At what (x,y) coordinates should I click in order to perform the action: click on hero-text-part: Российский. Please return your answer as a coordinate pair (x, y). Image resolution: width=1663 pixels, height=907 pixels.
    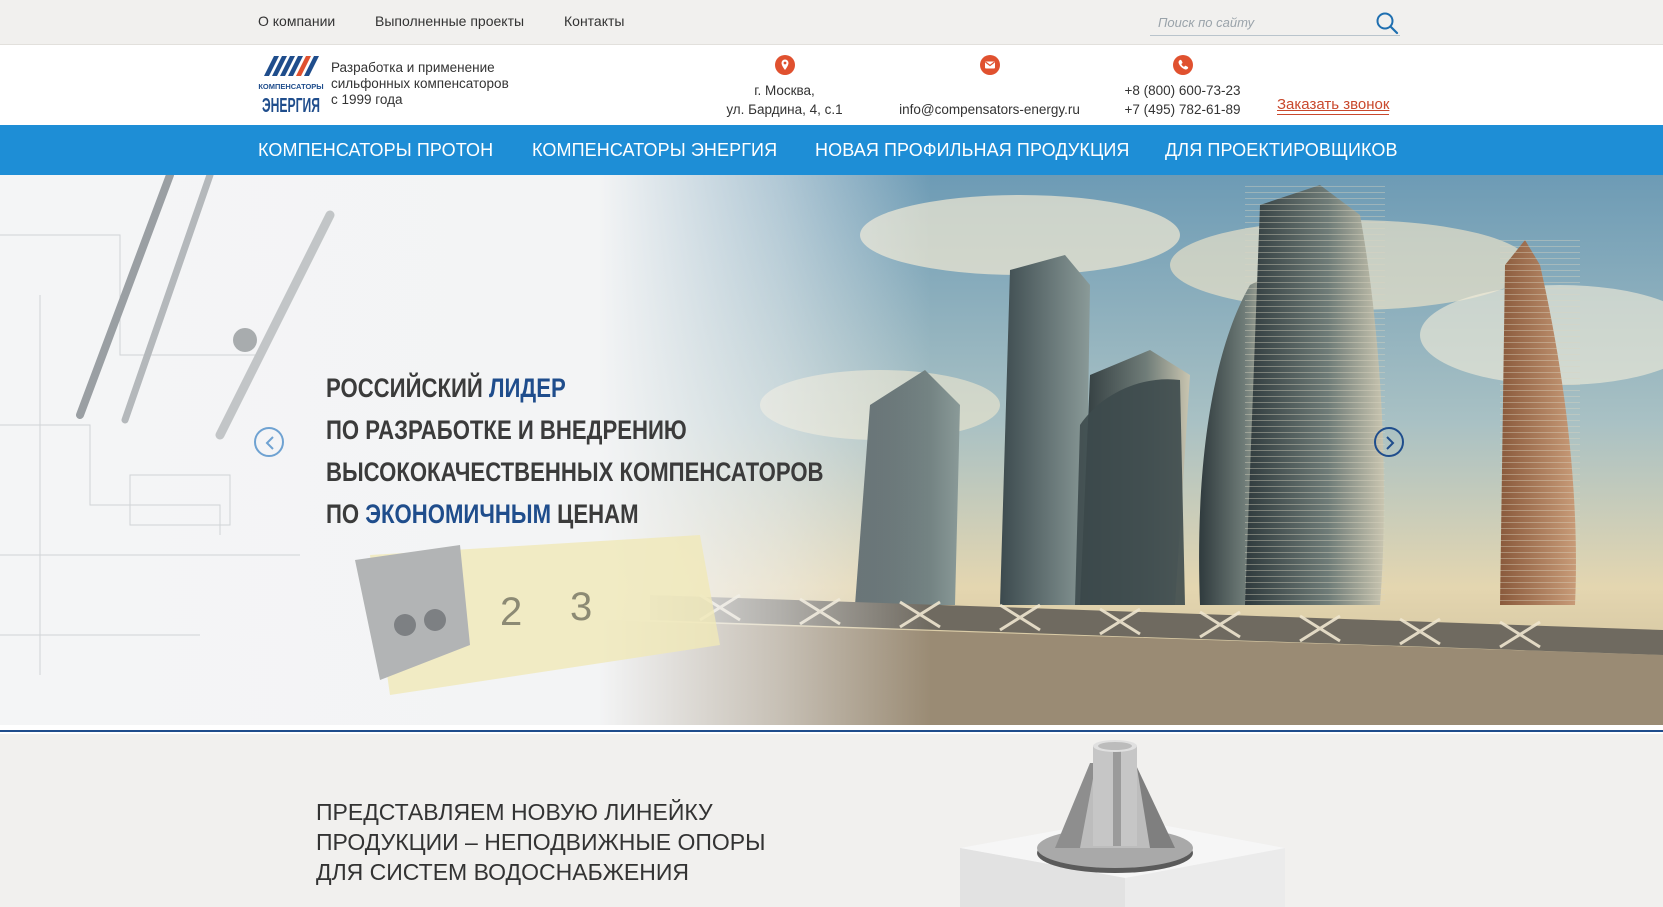
    Looking at the image, I should click on (407, 388).